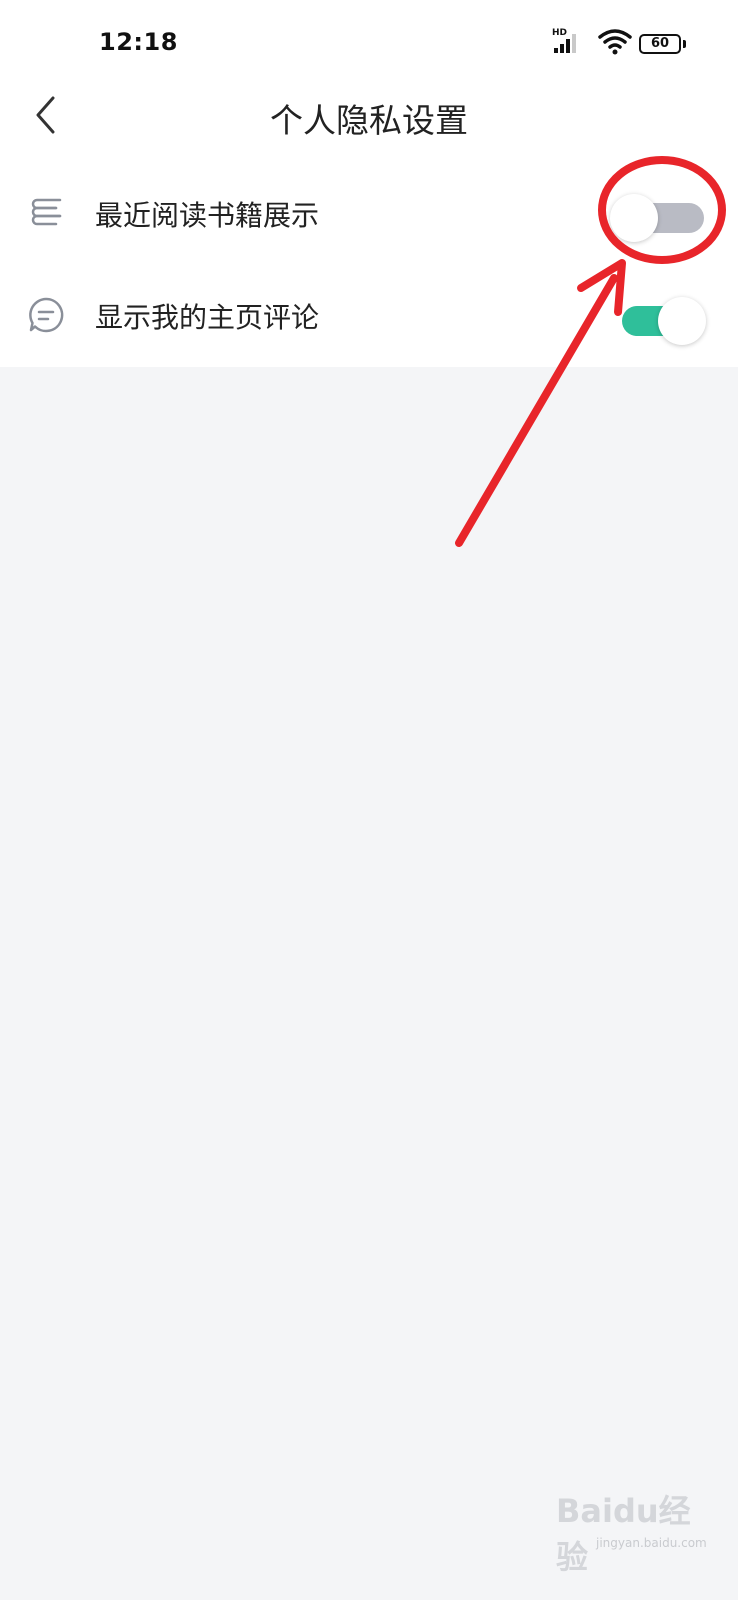 This screenshot has width=738, height=1600. What do you see at coordinates (560, 33) in the screenshot?
I see `network-type-label: HD` at bounding box center [560, 33].